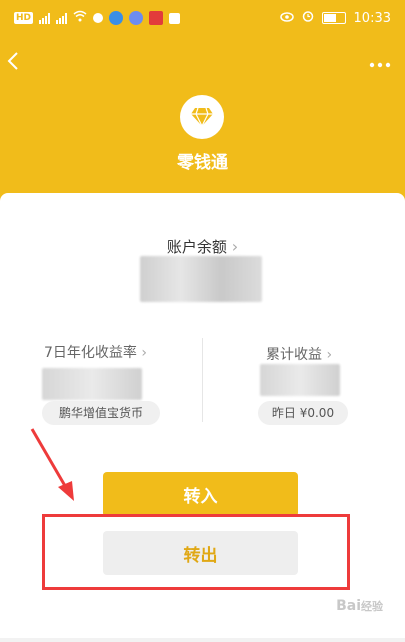 The image size is (405, 642). I want to click on app-logo, so click(202, 117).